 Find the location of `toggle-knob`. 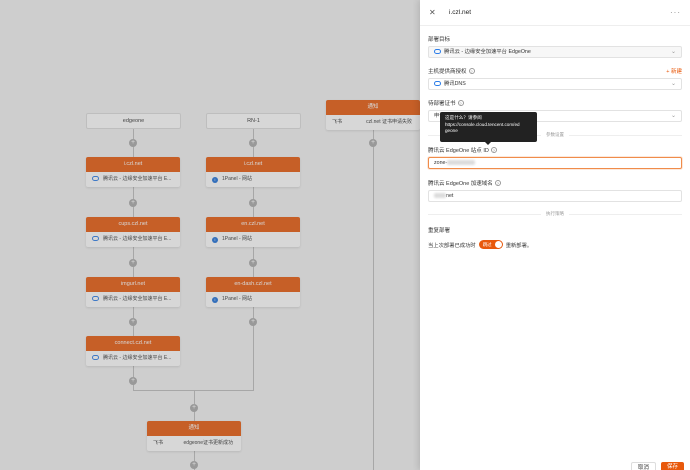

toggle-knob is located at coordinates (498, 244).